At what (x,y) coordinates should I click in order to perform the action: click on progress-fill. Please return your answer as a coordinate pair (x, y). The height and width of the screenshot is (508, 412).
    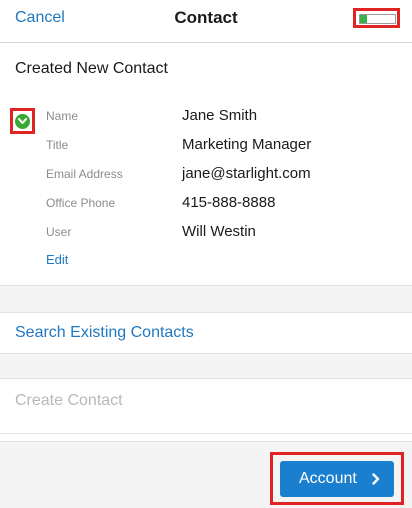
    Looking at the image, I should click on (363, 19).